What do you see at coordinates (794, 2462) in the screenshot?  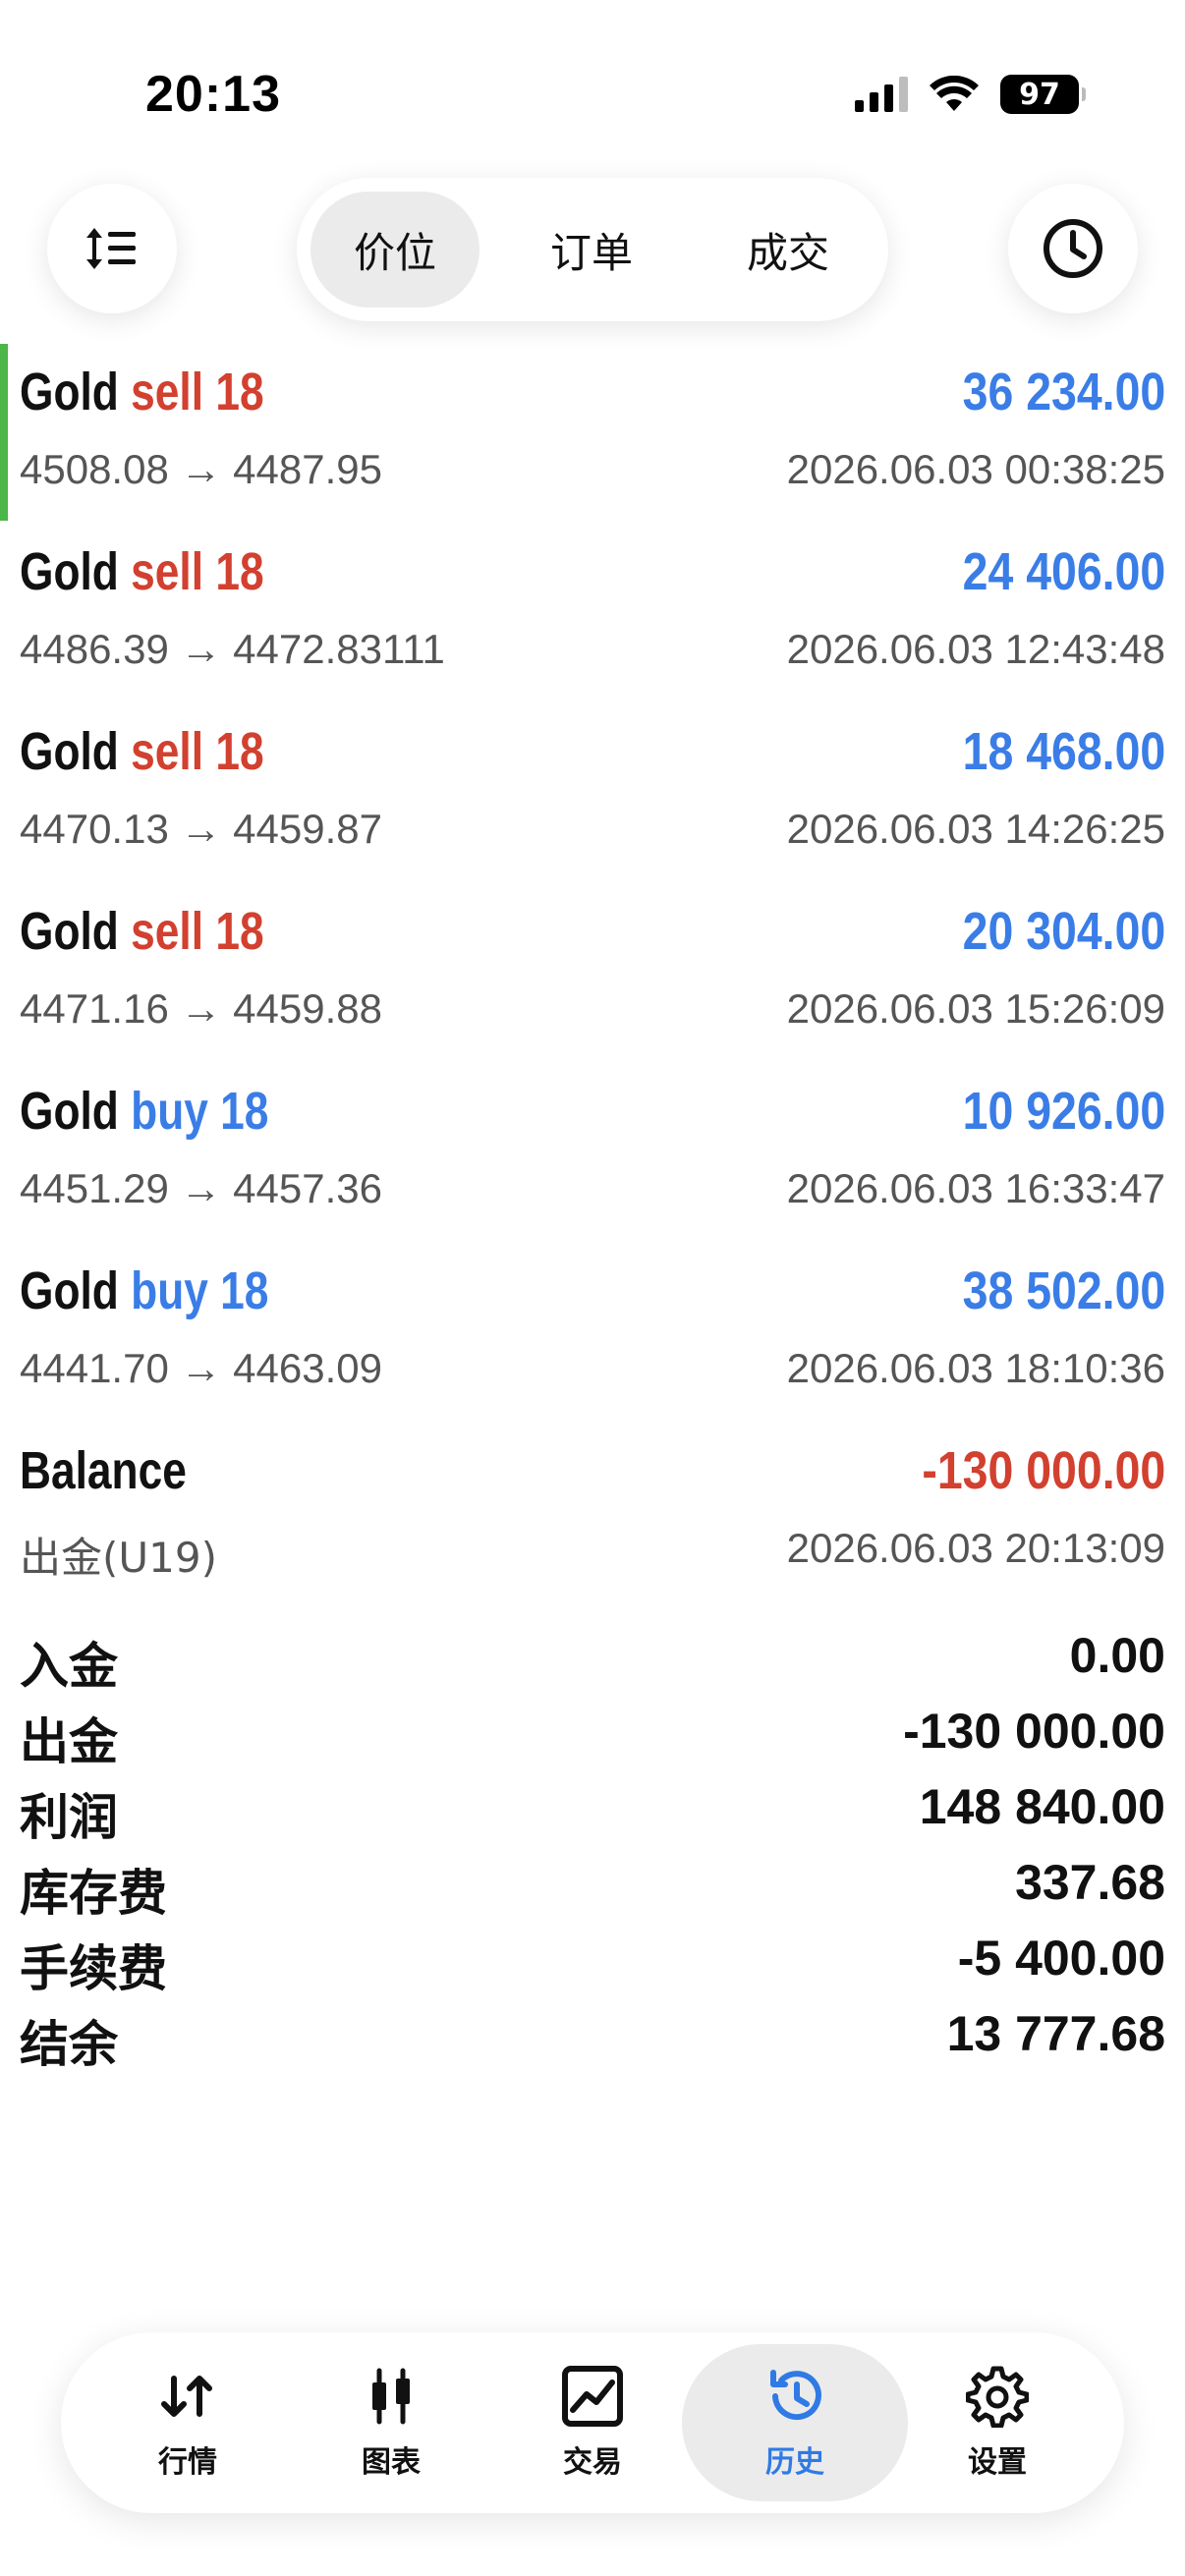 I see `tab-label: 历史` at bounding box center [794, 2462].